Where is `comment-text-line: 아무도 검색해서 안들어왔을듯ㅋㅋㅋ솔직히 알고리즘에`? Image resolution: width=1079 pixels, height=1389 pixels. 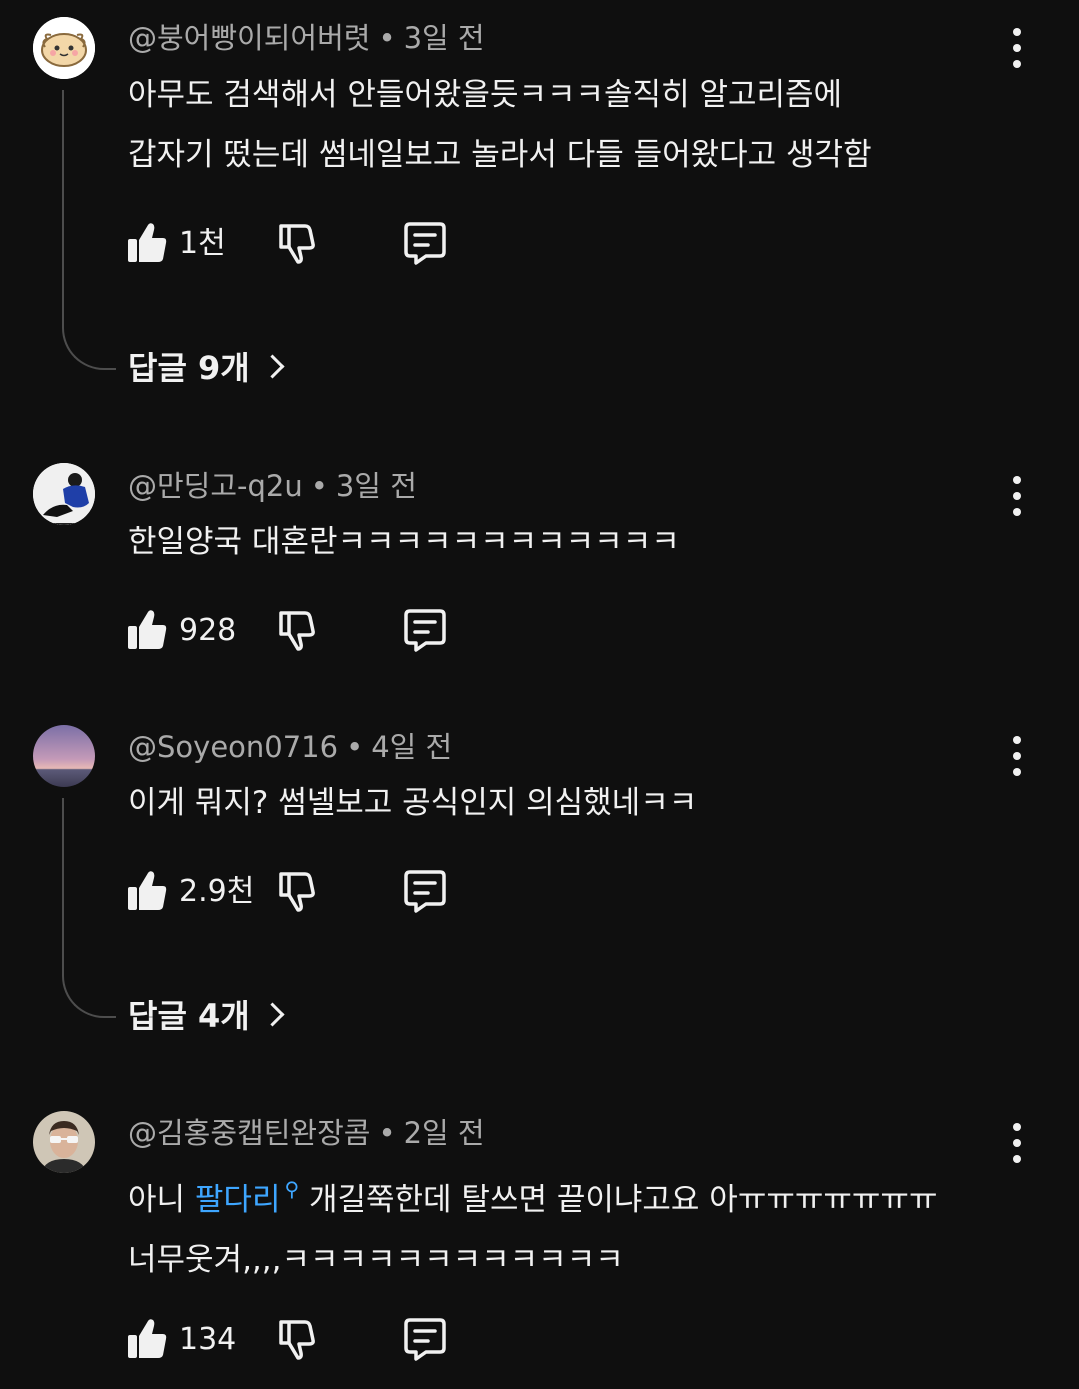 comment-text-line: 아무도 검색해서 안들어왔을듯ㅋㅋㅋ솔직히 알고리즘에 is located at coordinates (485, 95).